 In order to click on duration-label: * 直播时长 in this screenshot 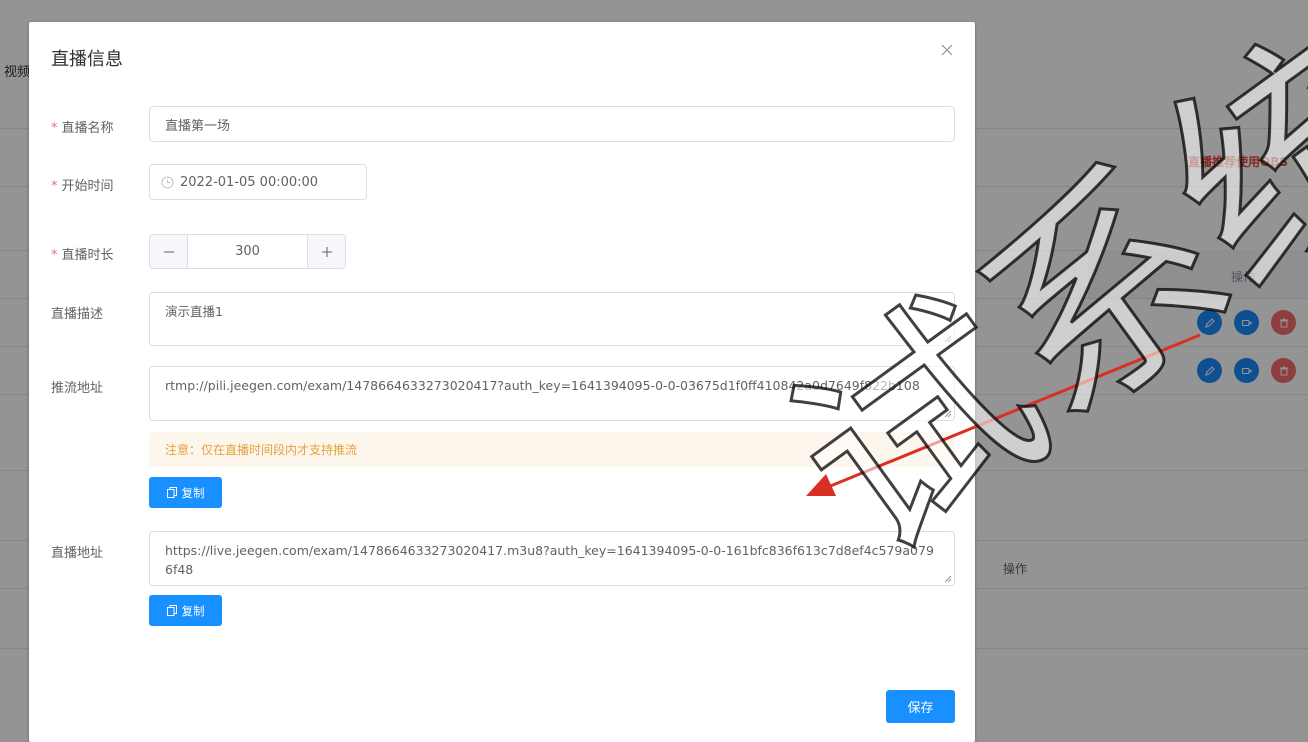, I will do `click(82, 255)`.